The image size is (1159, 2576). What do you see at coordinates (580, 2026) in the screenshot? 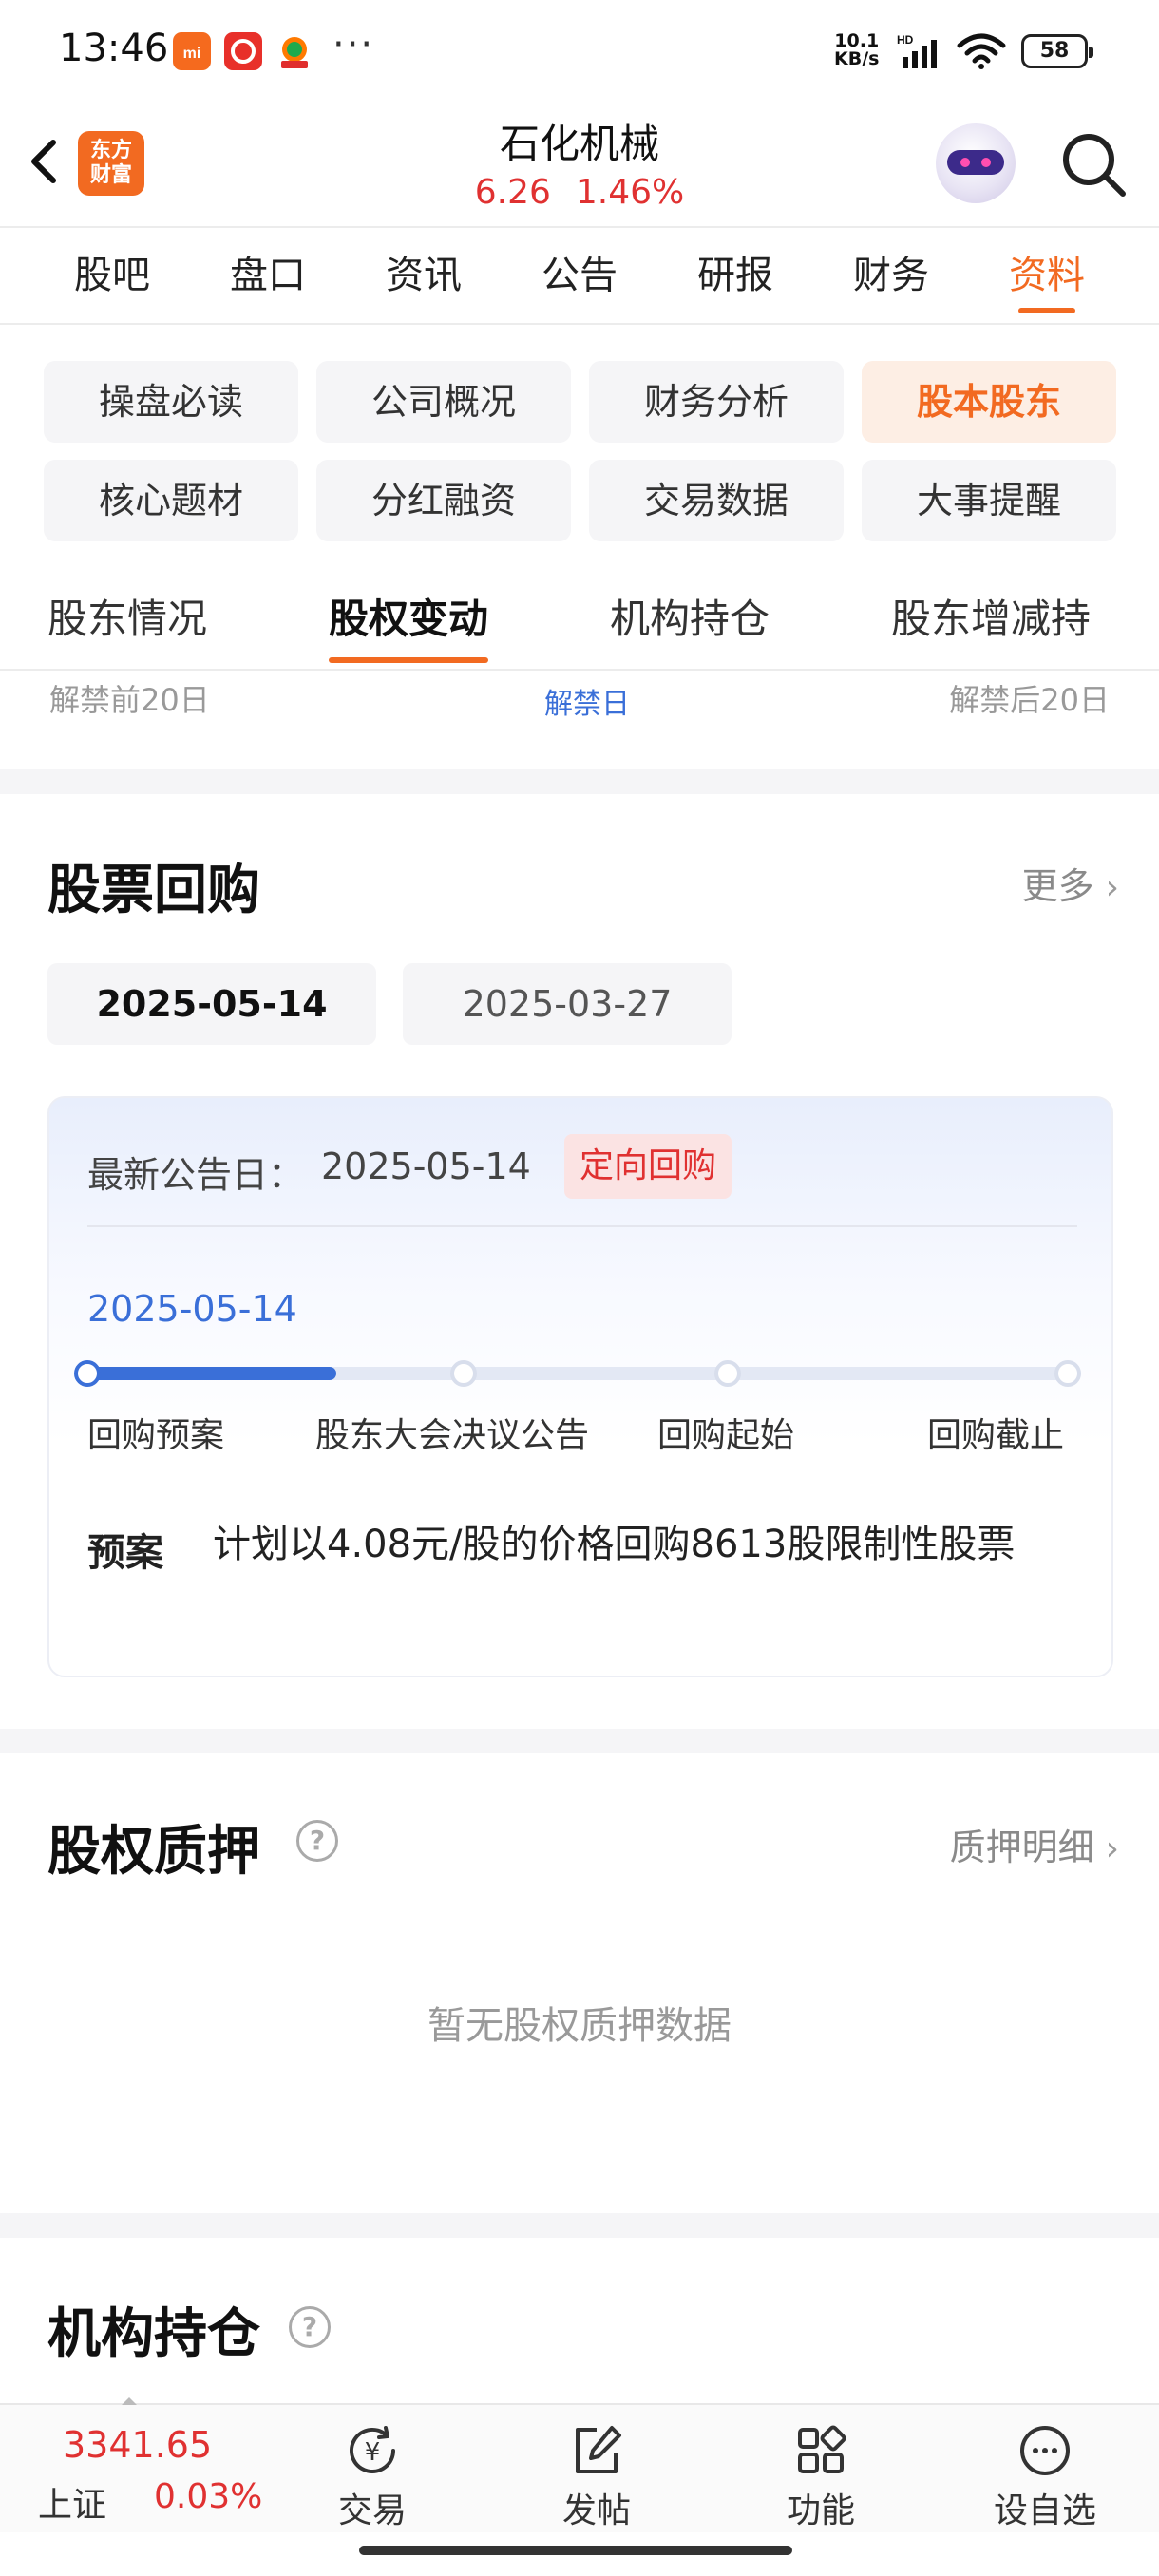
I see `pledge-empty-text: 暂无股权质押数据` at bounding box center [580, 2026].